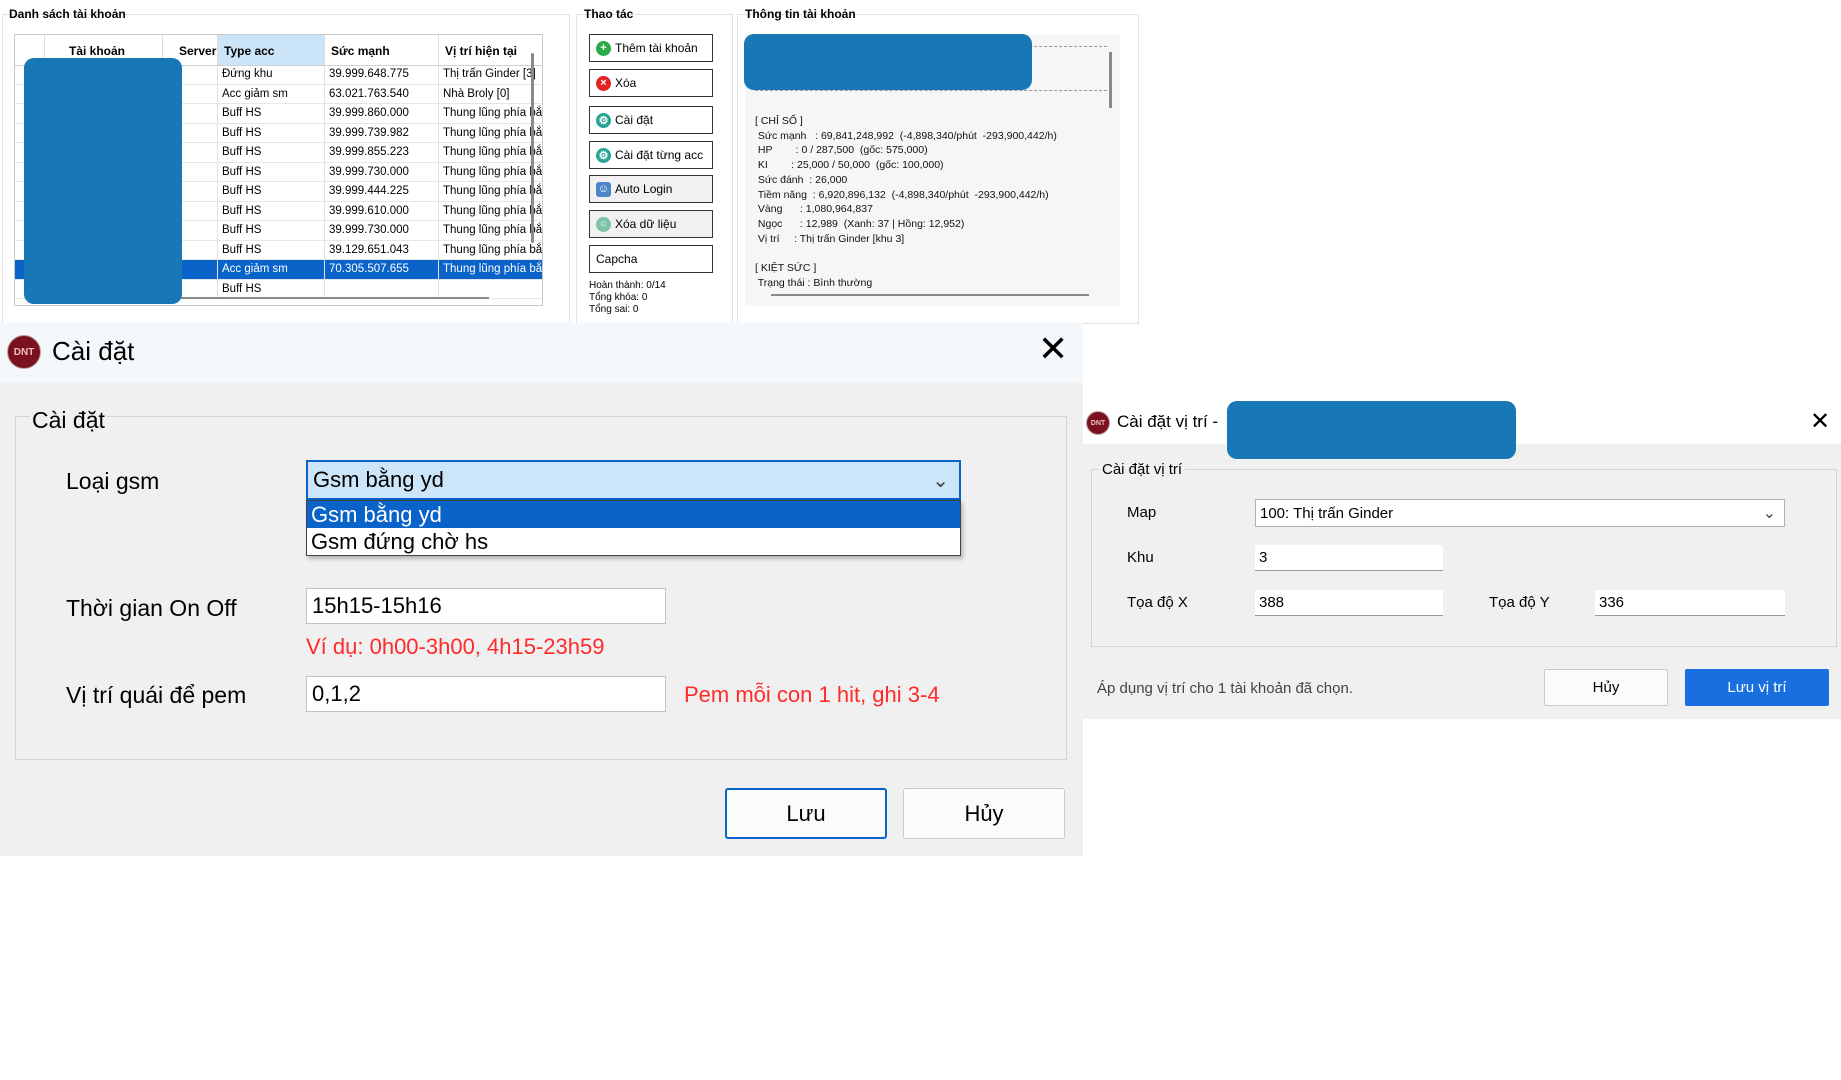  I want to click on coord-x-input: 388, so click(1349, 603).